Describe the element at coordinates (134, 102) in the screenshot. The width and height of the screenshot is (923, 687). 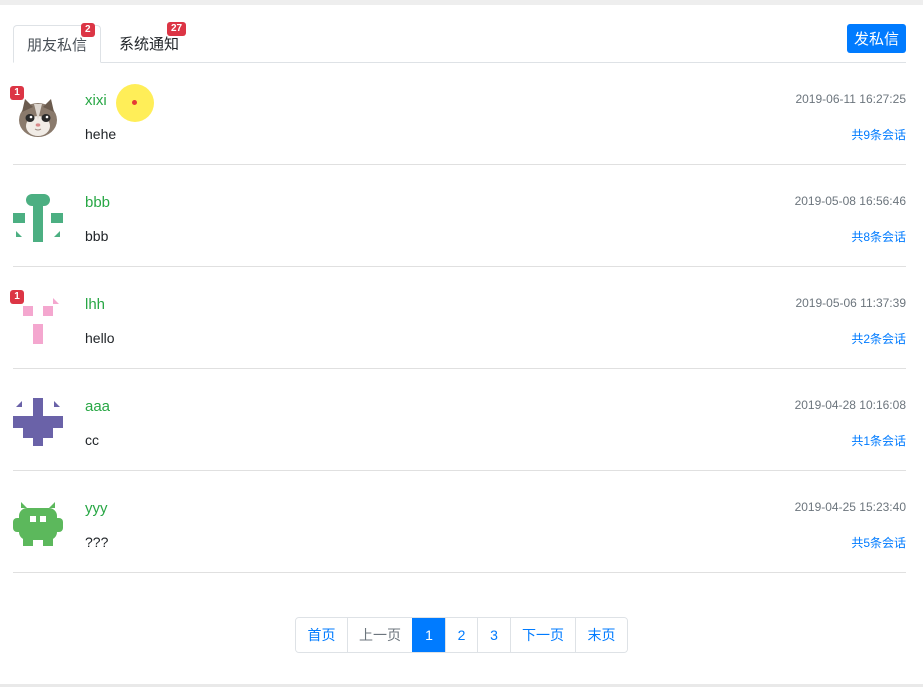
I see `cursor-pointer` at that location.